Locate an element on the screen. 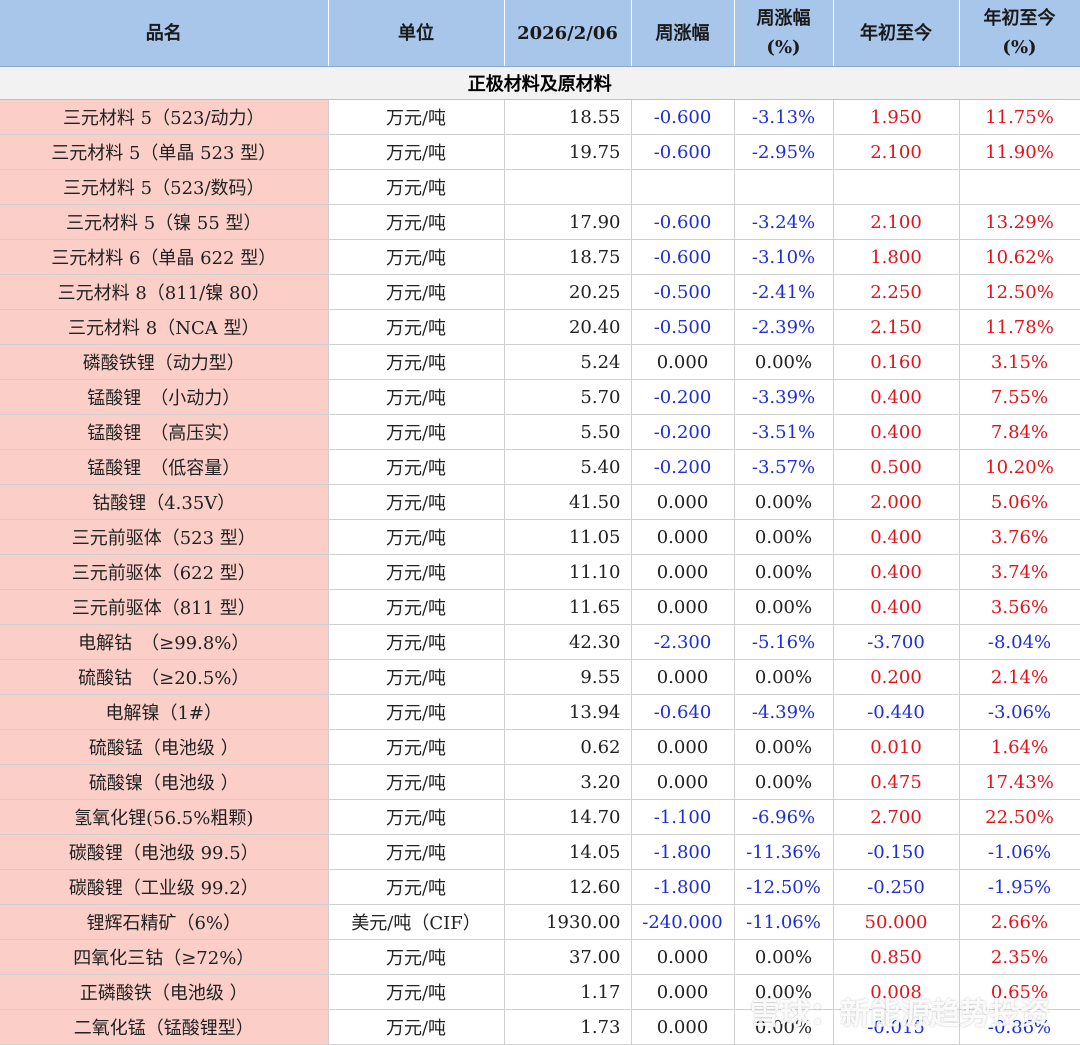 Image resolution: width=1080 pixels, height=1045 pixels. product-name-cell: 硫酸锰（电池级 ） is located at coordinates (164, 747).